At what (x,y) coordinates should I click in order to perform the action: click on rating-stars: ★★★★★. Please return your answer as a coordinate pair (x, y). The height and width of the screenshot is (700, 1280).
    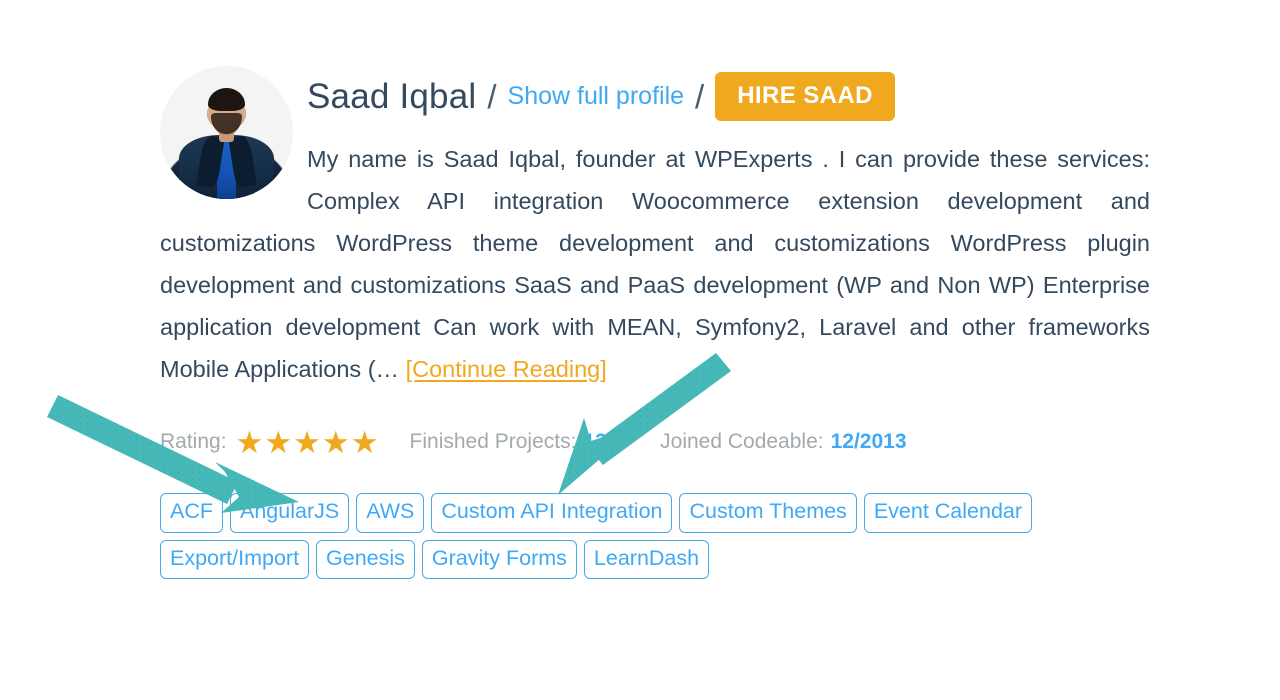
    Looking at the image, I should click on (307, 442).